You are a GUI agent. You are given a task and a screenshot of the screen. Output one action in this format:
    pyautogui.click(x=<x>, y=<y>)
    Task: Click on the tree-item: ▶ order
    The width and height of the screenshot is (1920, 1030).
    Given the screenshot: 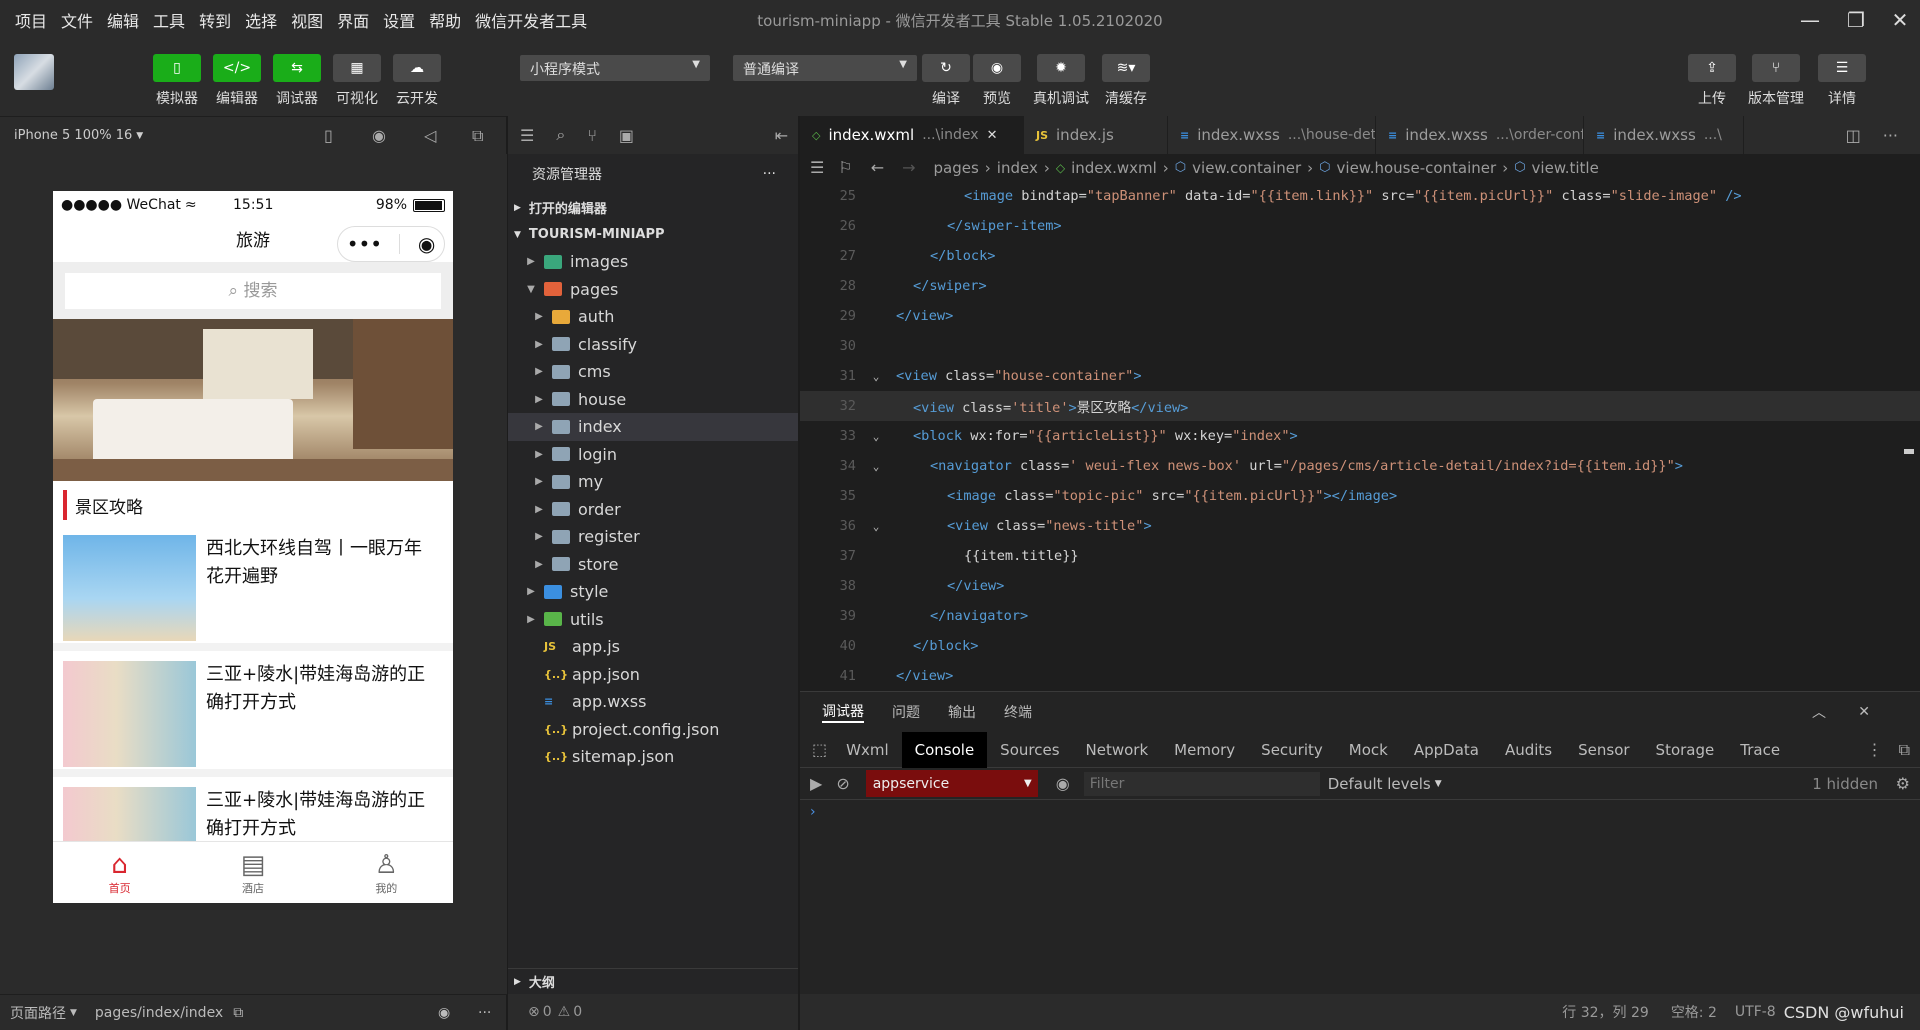 What is the action you would take?
    pyautogui.click(x=653, y=510)
    